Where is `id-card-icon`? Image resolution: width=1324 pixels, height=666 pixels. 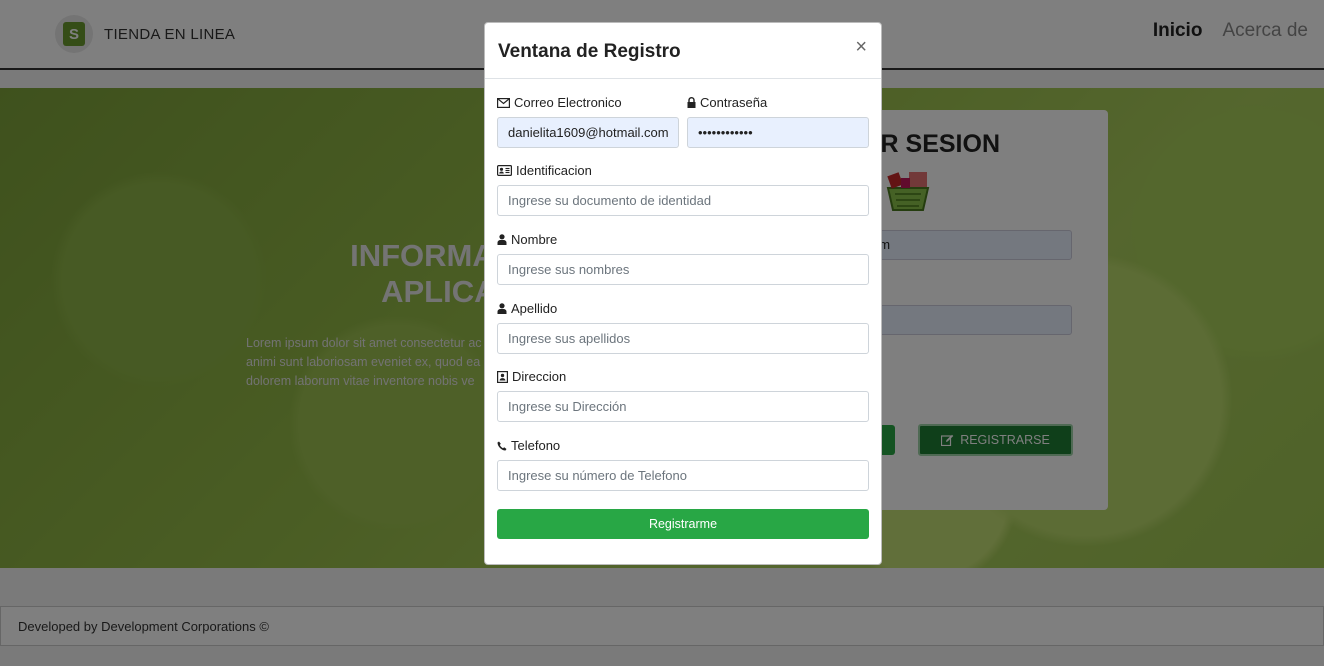
id-card-icon is located at coordinates (504, 170).